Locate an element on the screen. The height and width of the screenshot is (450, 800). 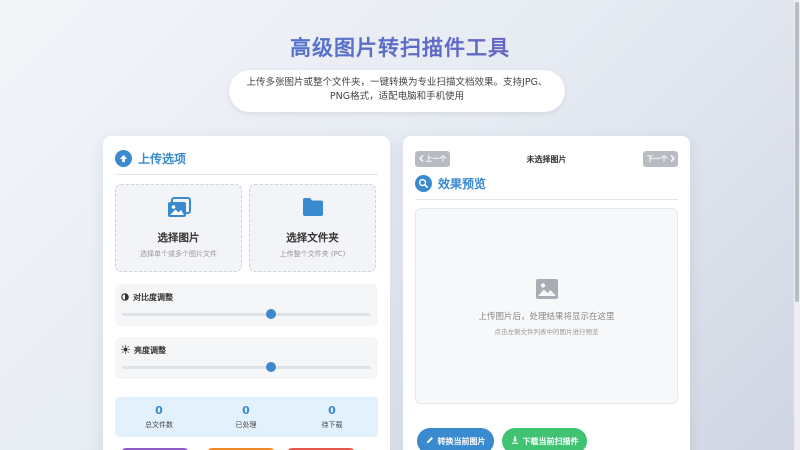
stat-total: 0 总文件数 is located at coordinates (159, 417).